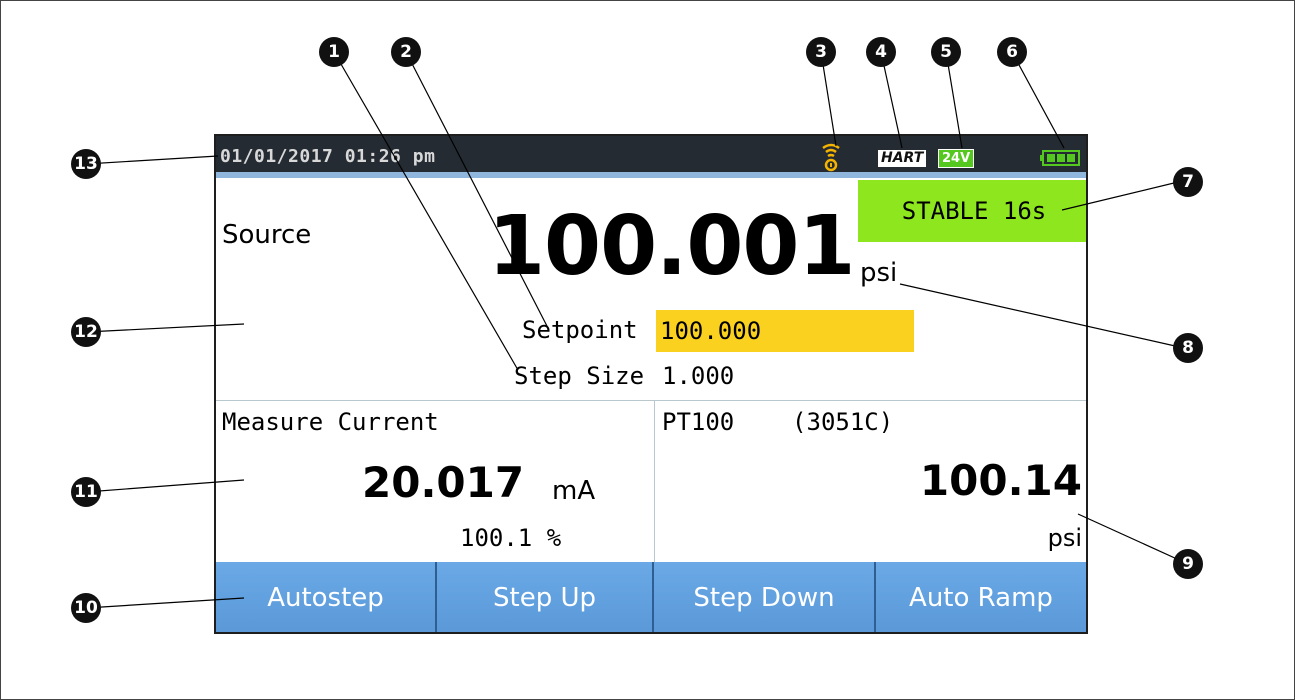  What do you see at coordinates (778, 422) in the screenshot?
I see `pt100-label: PT100 (3051C)` at bounding box center [778, 422].